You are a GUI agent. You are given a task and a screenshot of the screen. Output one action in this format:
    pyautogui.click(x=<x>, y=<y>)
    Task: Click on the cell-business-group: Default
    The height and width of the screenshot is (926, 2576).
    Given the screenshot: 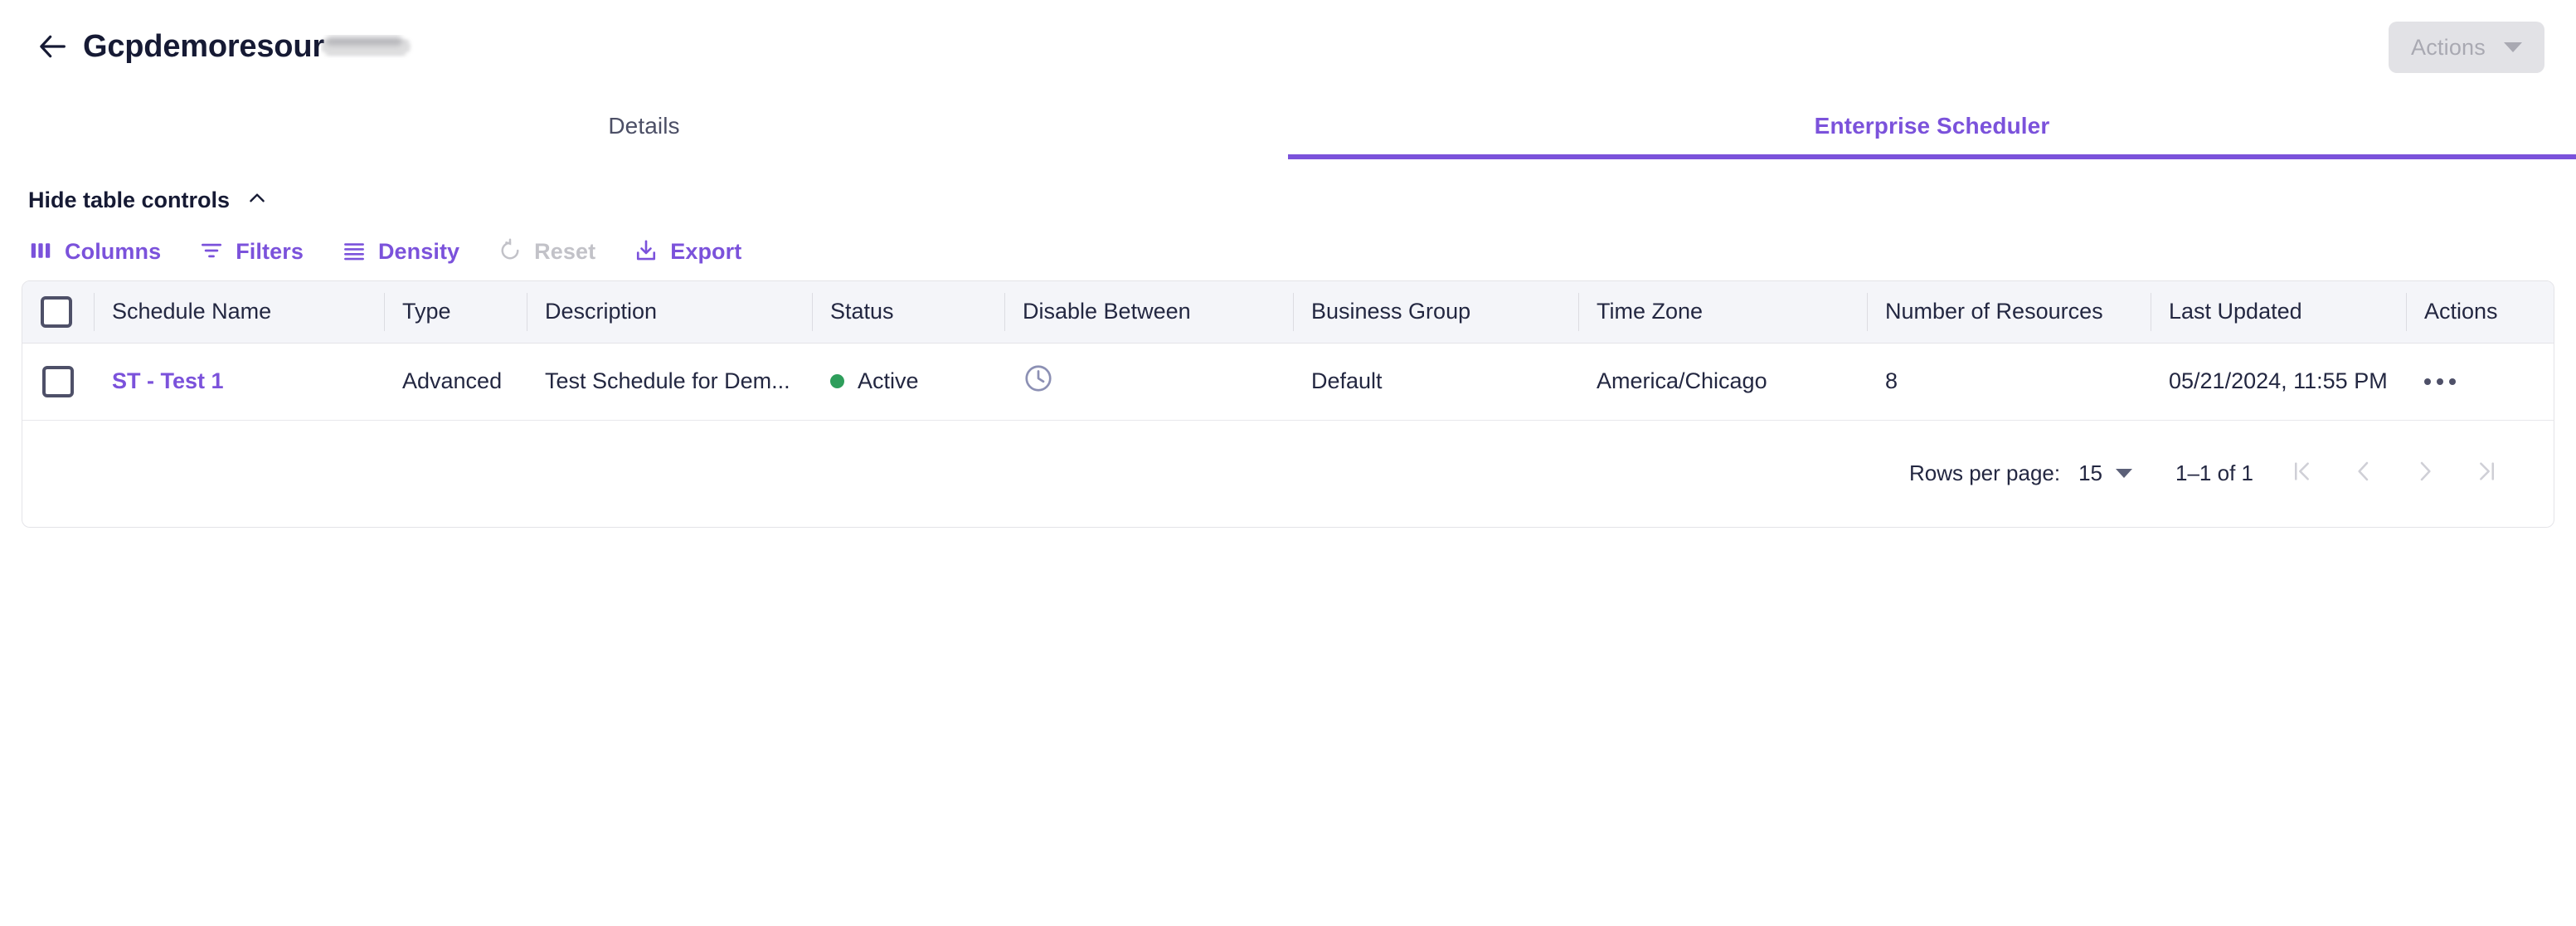 What is the action you would take?
    pyautogui.click(x=1435, y=382)
    